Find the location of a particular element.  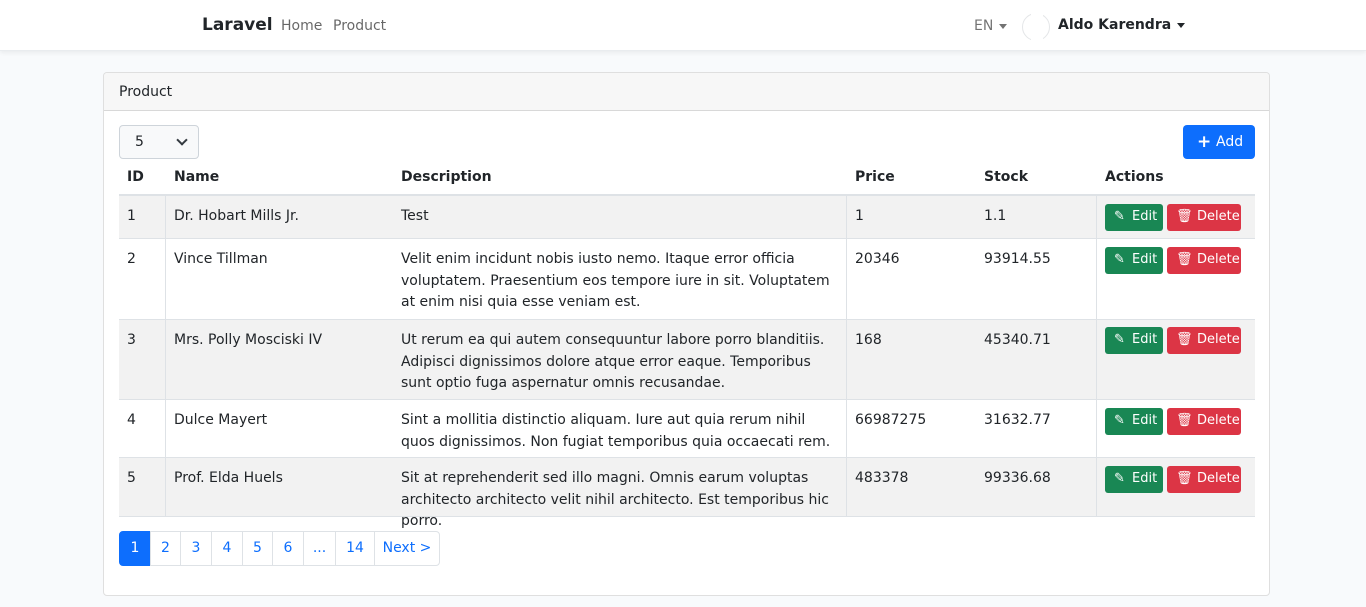

brand-logo: Laravel is located at coordinates (237, 25).